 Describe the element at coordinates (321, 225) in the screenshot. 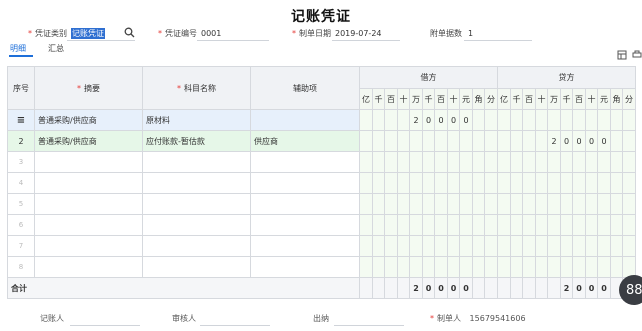

I see `table-row: 6` at that location.